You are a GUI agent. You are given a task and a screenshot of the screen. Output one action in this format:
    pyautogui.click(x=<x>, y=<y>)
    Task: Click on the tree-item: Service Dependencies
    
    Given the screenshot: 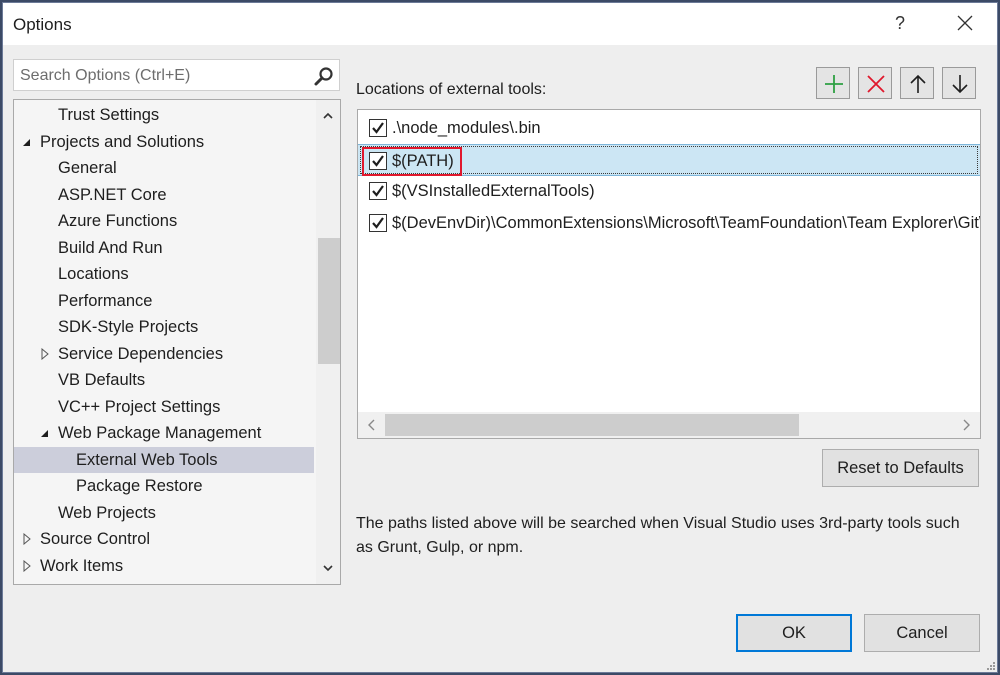 What is the action you would take?
    pyautogui.click(x=164, y=354)
    